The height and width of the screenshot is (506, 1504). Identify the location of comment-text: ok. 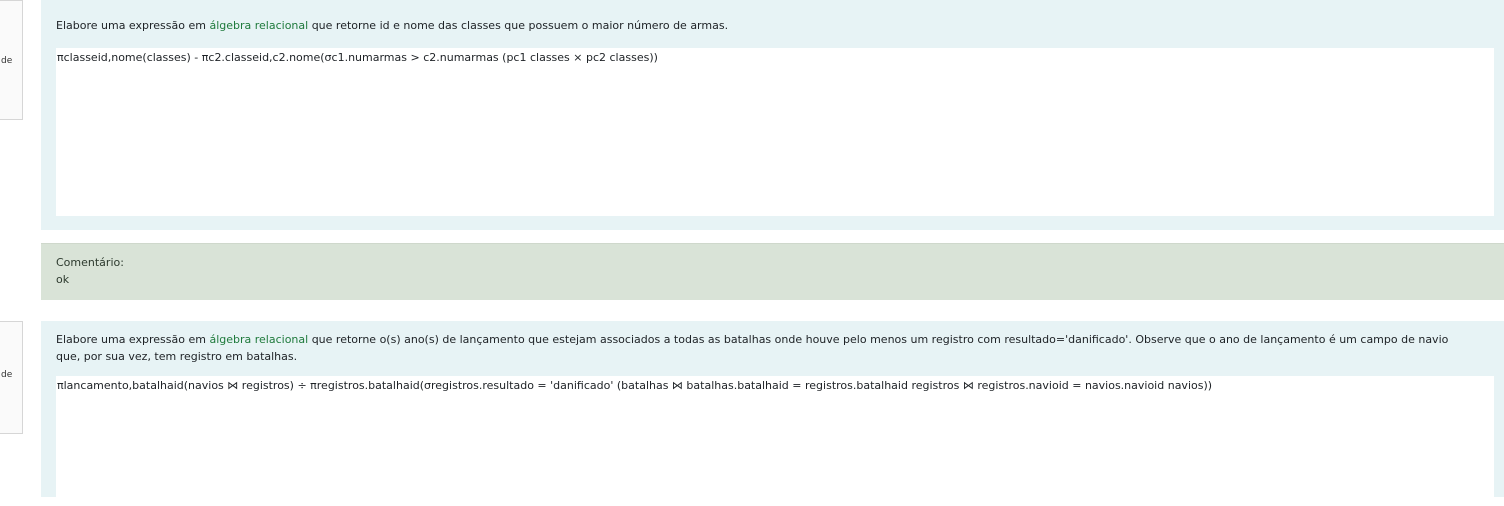
(63, 279).